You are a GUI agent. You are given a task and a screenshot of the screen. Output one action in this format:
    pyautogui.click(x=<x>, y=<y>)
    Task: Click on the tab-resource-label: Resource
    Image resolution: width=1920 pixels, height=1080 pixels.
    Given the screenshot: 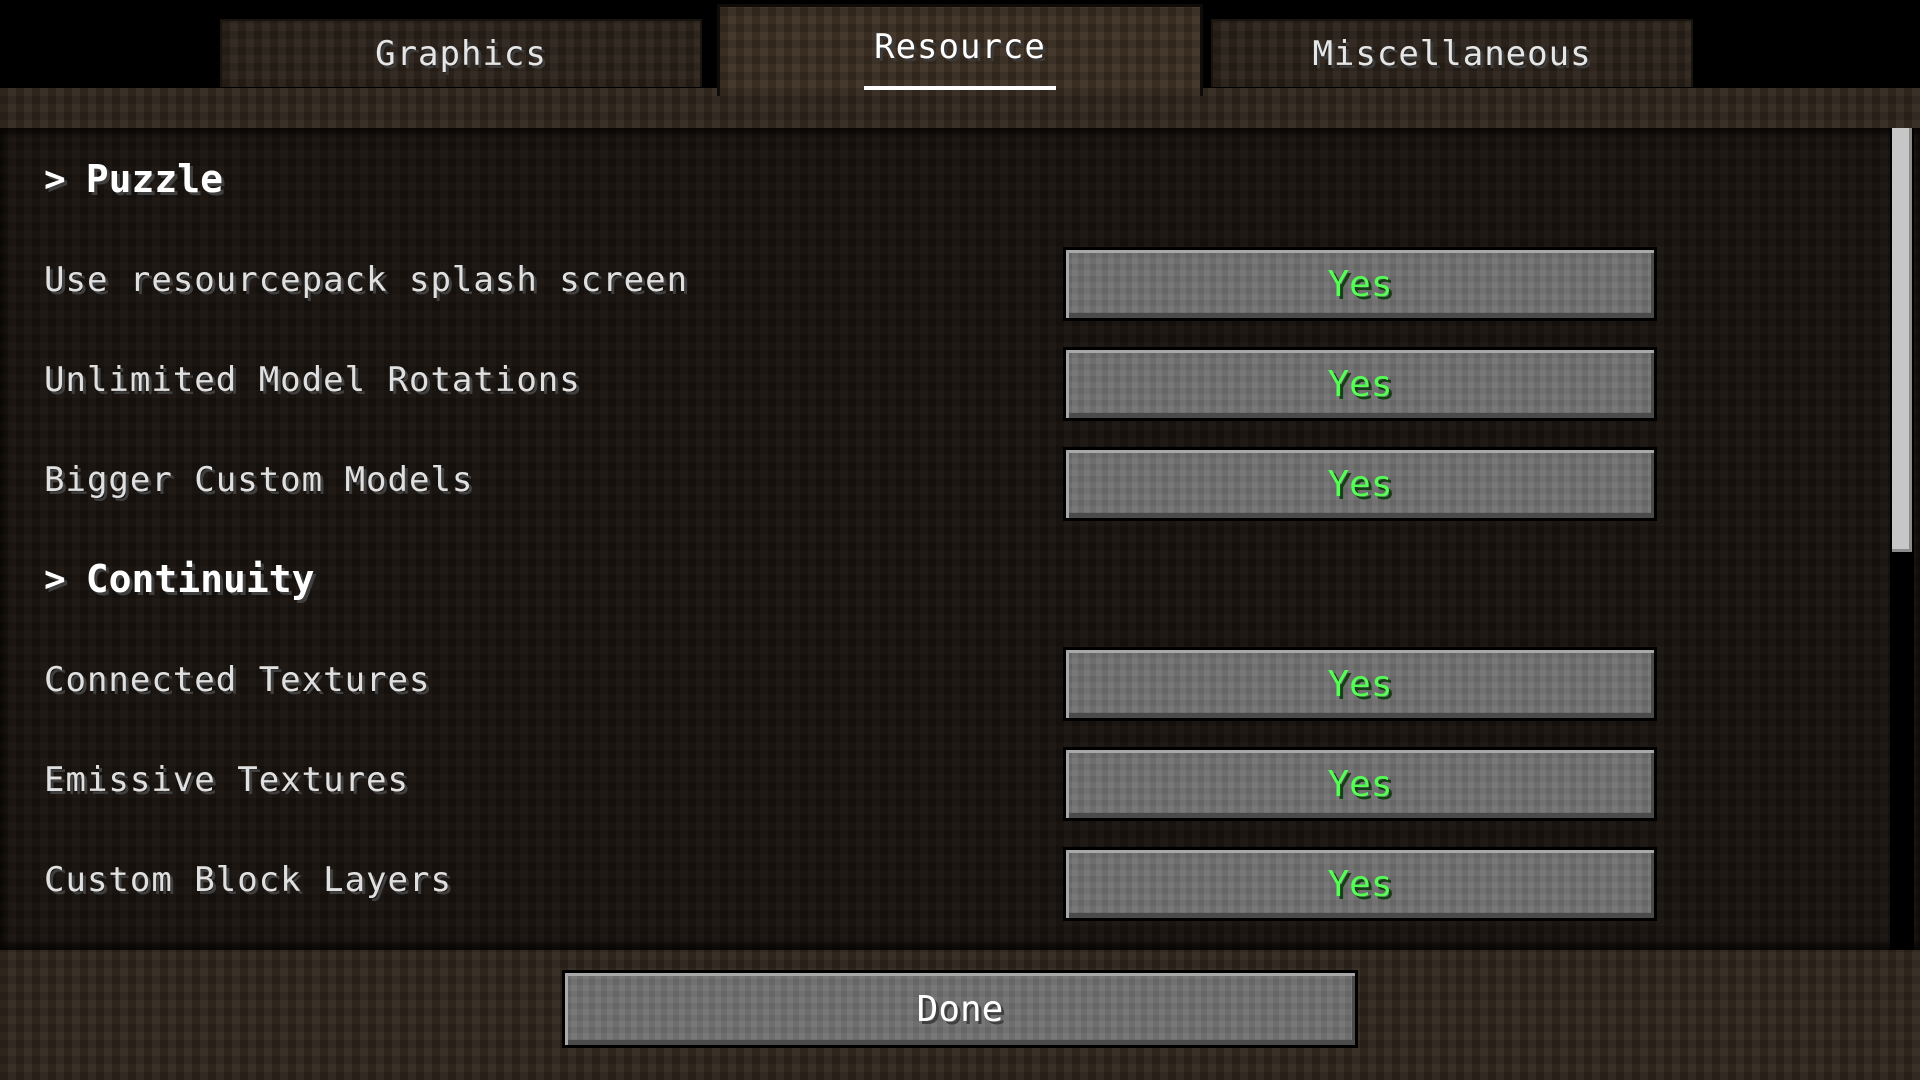 What is the action you would take?
    pyautogui.click(x=960, y=47)
    